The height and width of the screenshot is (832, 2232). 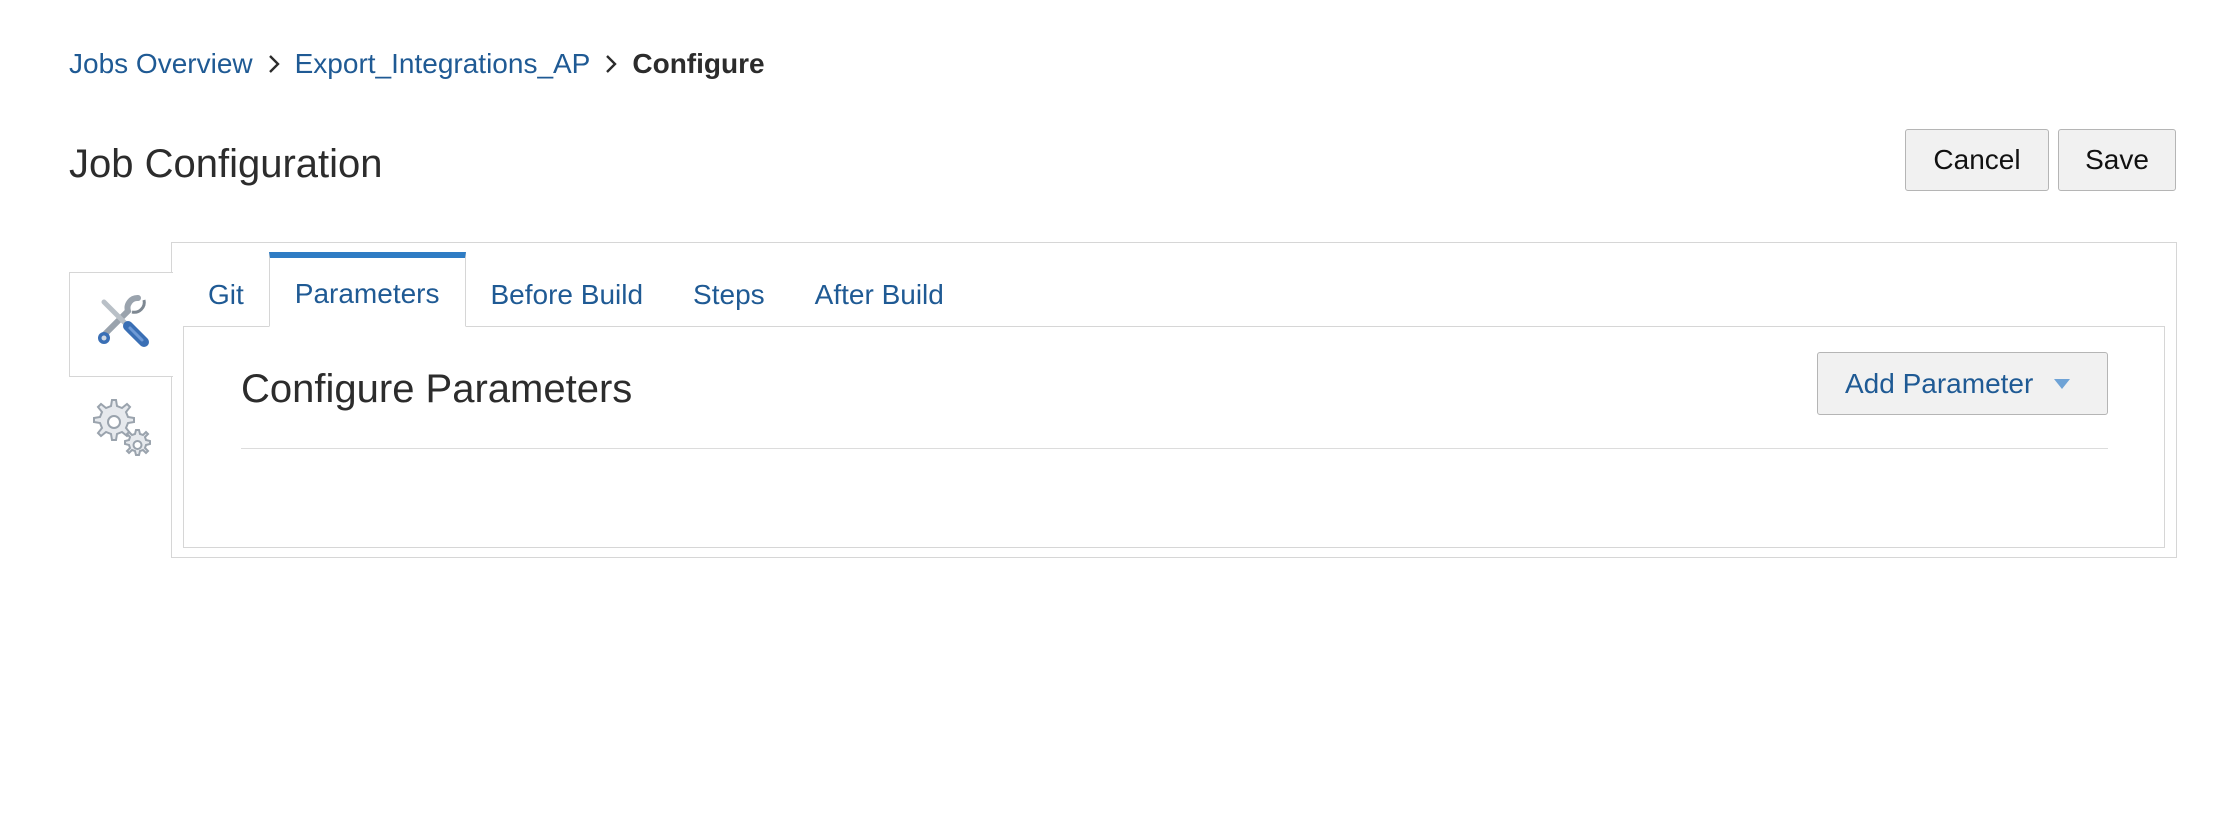 What do you see at coordinates (1939, 383) in the screenshot?
I see `add-parameter-label: Add Parameter` at bounding box center [1939, 383].